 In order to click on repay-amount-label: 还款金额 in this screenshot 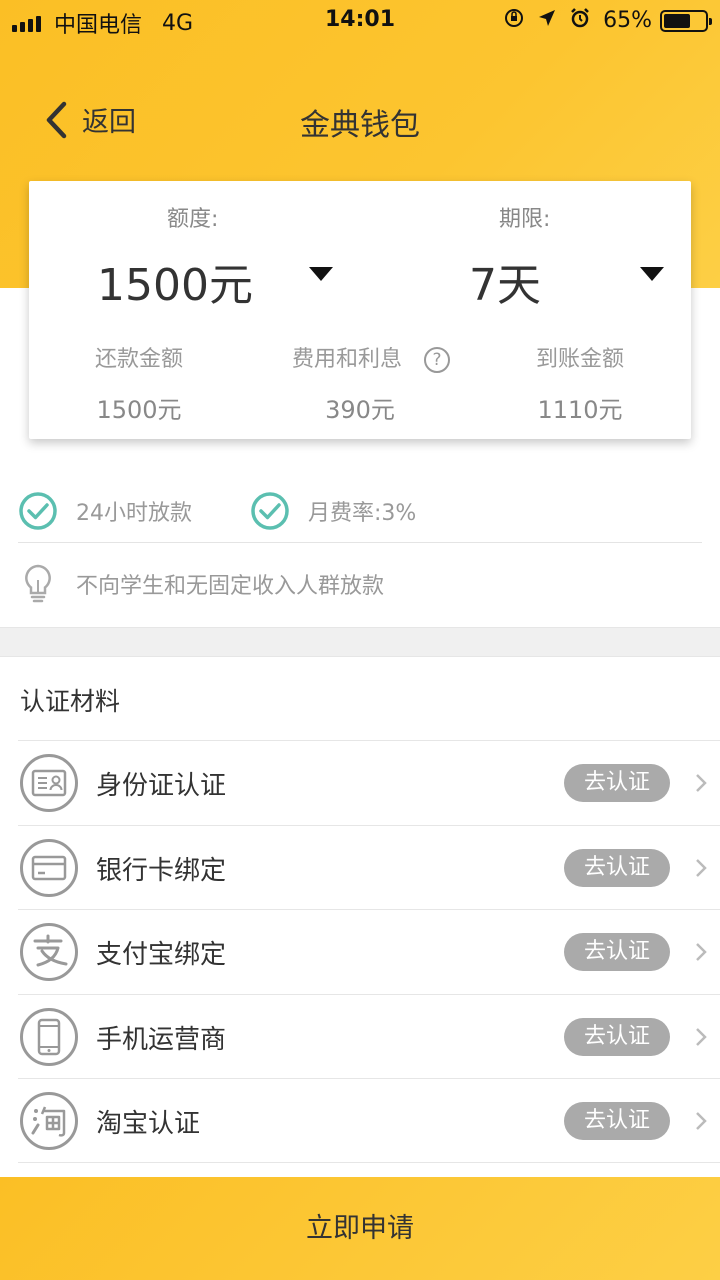, I will do `click(138, 359)`.